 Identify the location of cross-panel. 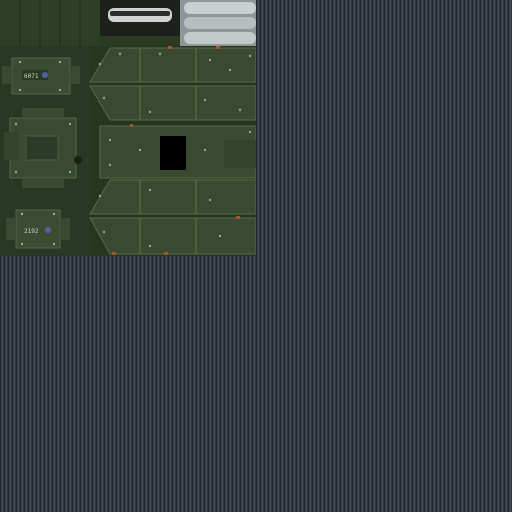
(43, 148).